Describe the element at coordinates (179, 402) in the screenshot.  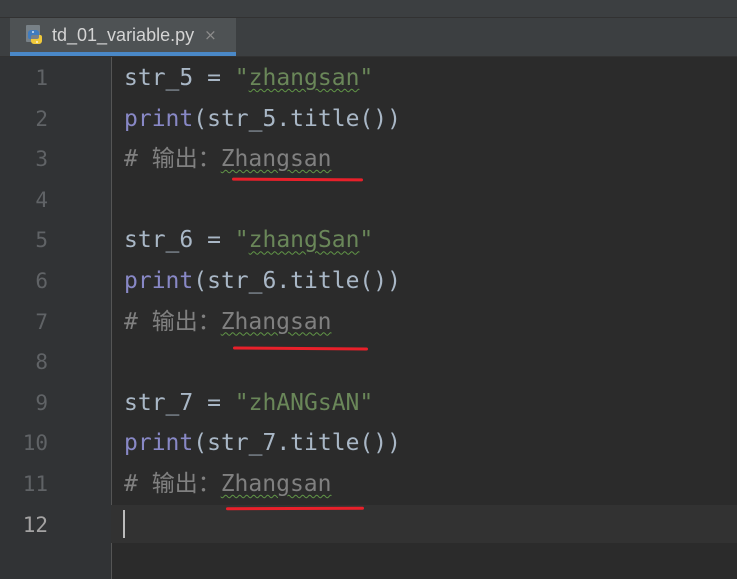
I see `code-token: str_7 =` at that location.